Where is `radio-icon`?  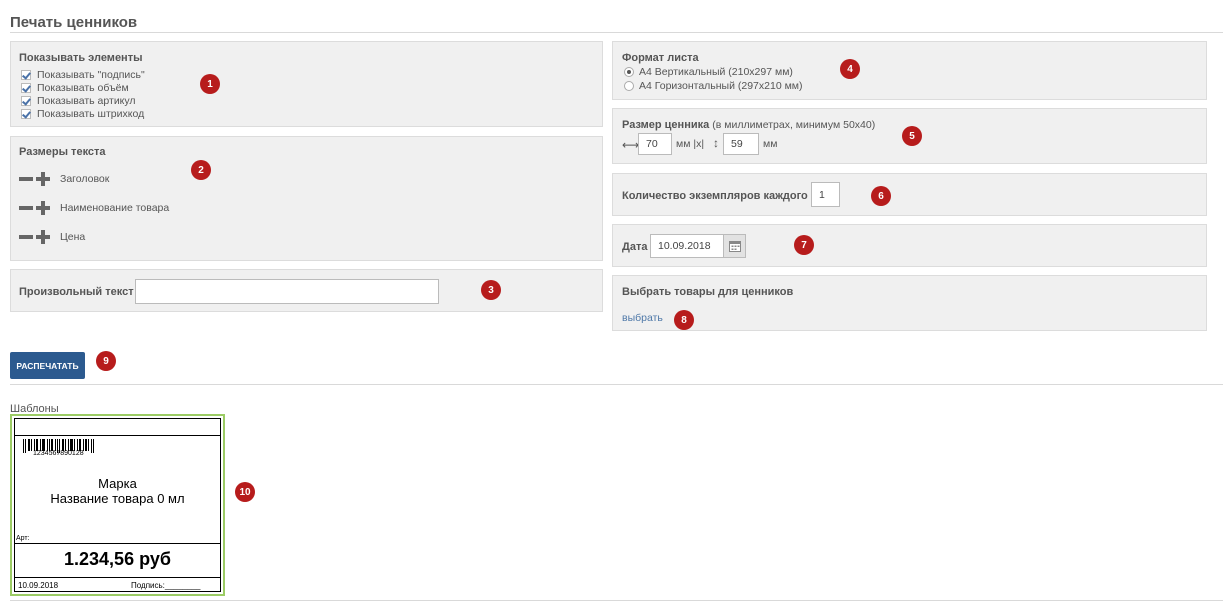
radio-icon is located at coordinates (629, 86).